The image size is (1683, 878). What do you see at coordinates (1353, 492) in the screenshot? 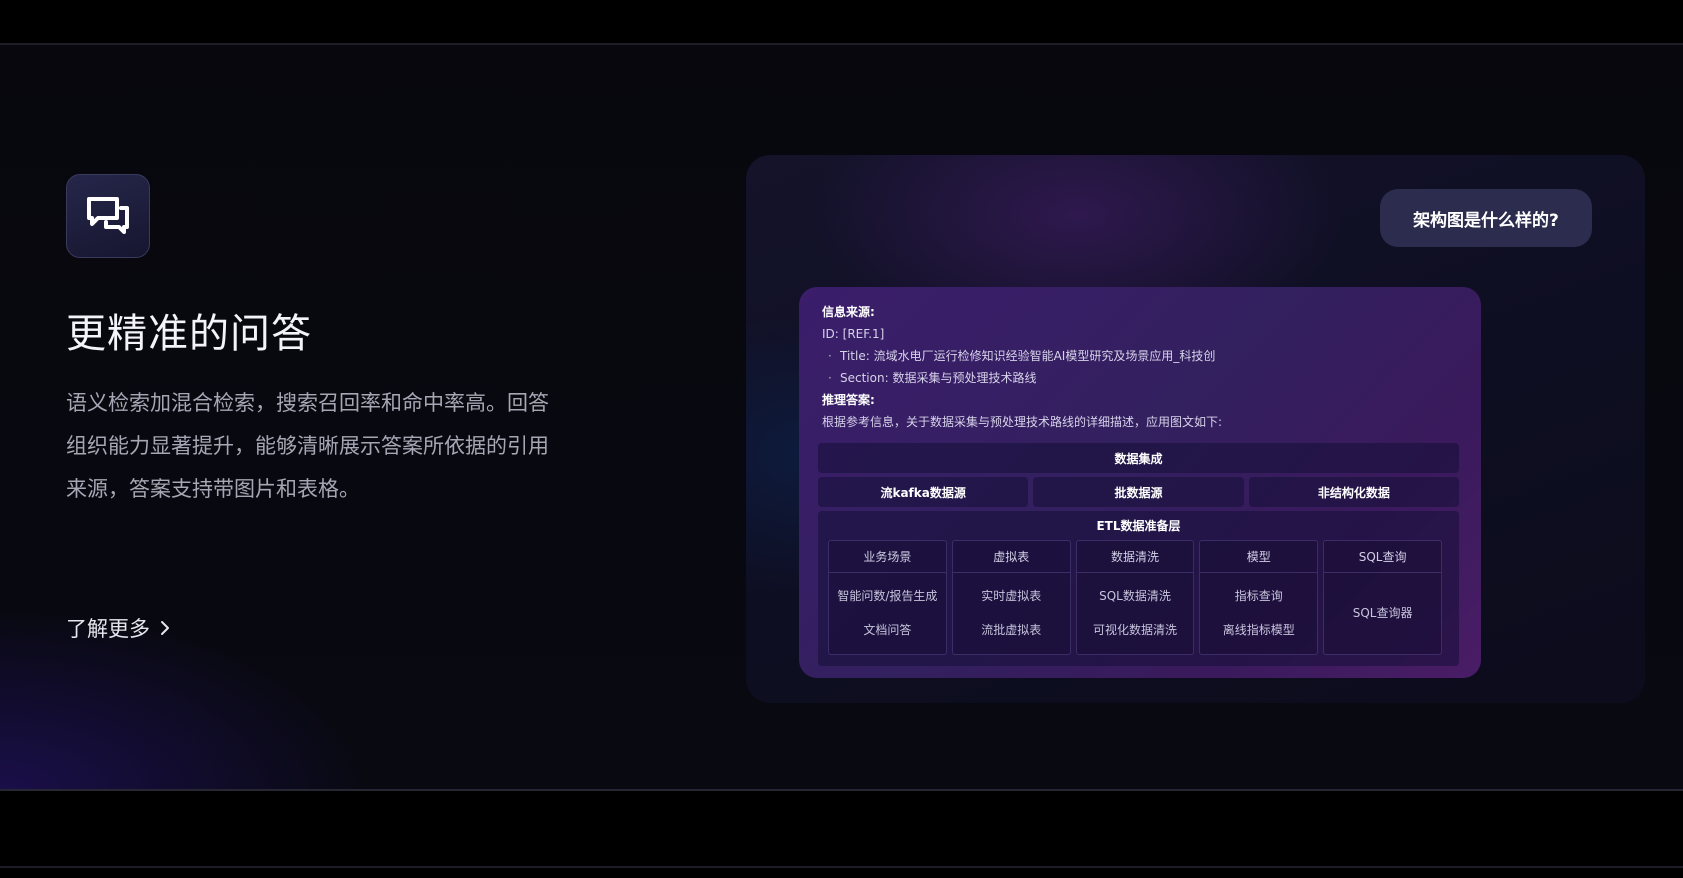
I see `diagram-source: 非结构化数据` at bounding box center [1353, 492].